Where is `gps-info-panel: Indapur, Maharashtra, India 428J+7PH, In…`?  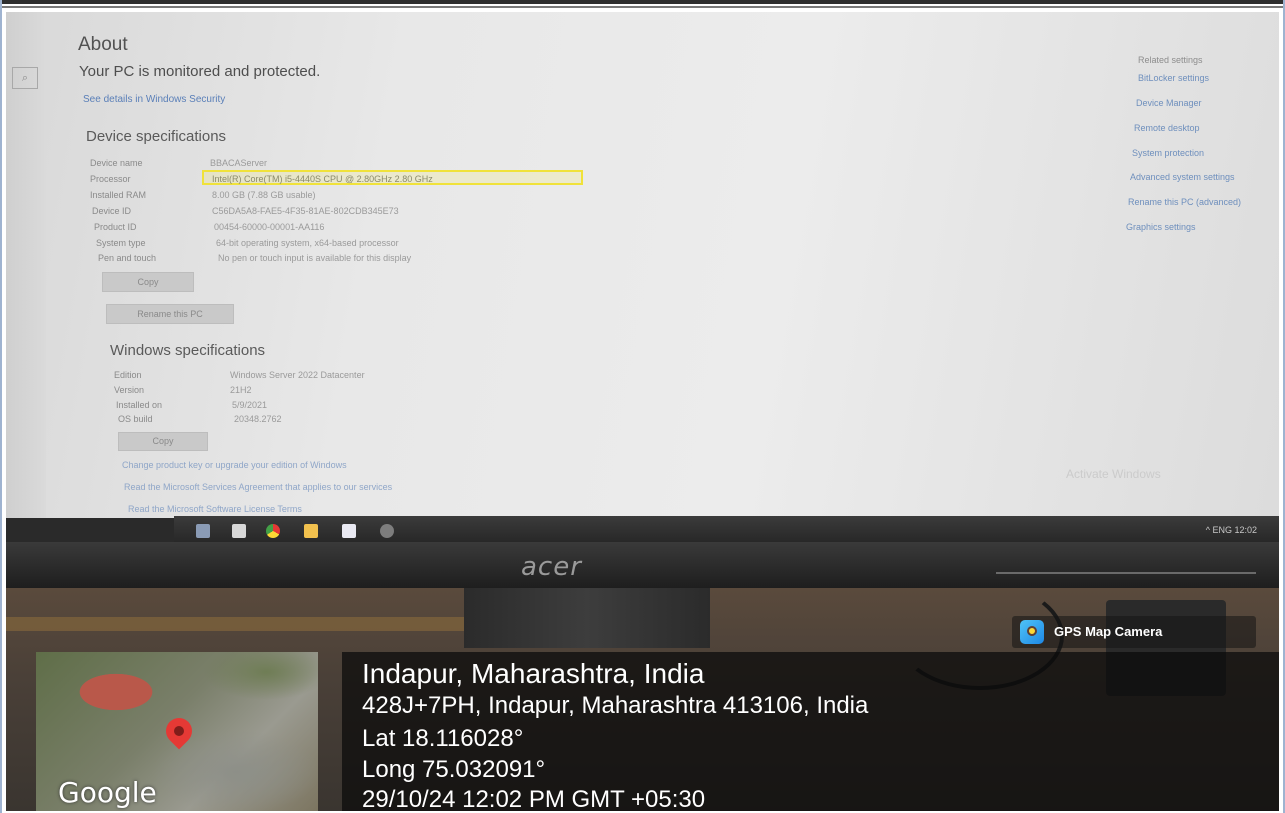 gps-info-panel: Indapur, Maharashtra, India 428J+7PH, In… is located at coordinates (810, 731).